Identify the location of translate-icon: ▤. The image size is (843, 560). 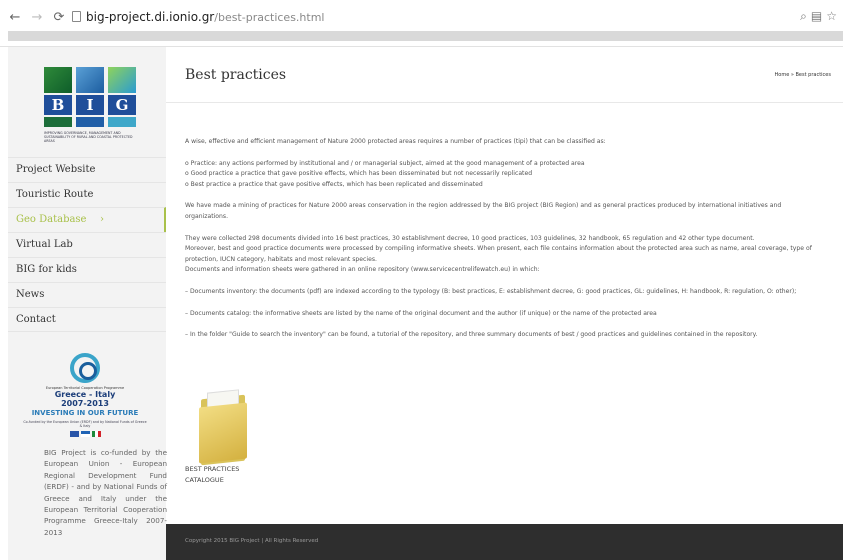
(816, 16).